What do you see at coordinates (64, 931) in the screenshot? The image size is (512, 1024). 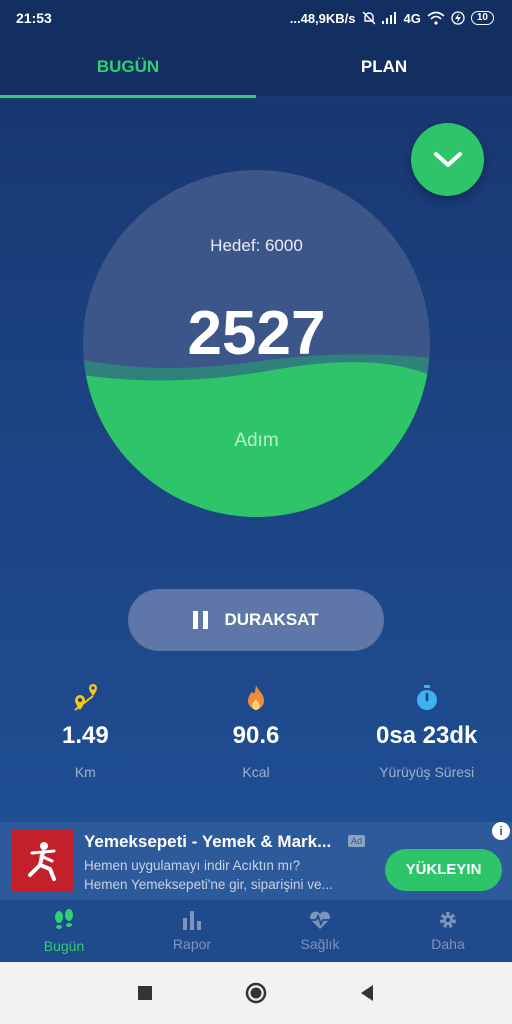 I see `nav-item-today: Bugün` at bounding box center [64, 931].